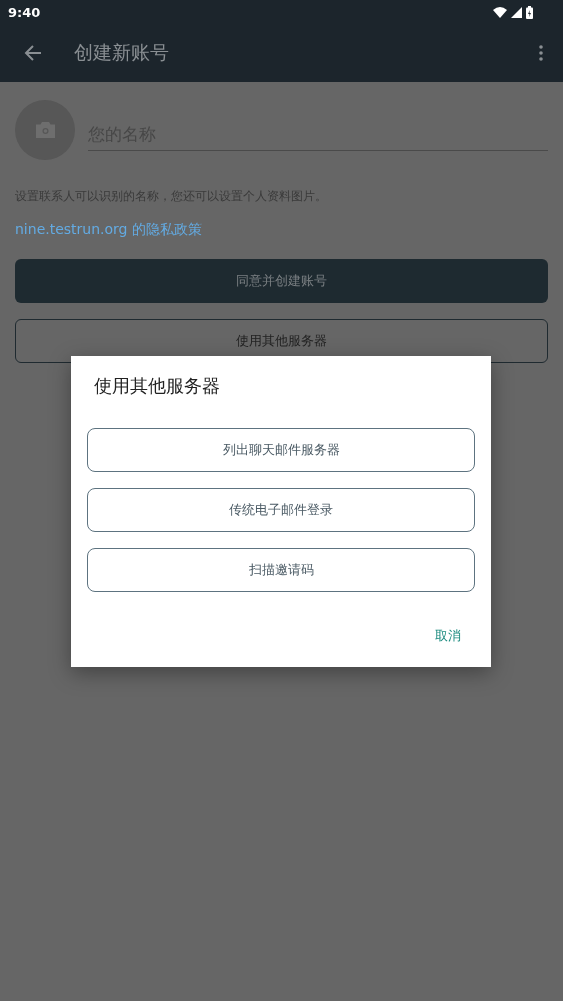 The width and height of the screenshot is (563, 1001). I want to click on cancel-button: 取消, so click(448, 636).